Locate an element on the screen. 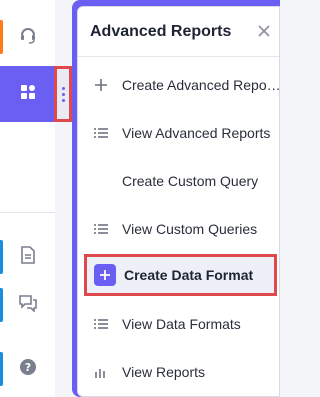 The image size is (320, 397). menu-item-label: Create Custom Query is located at coordinates (190, 181).